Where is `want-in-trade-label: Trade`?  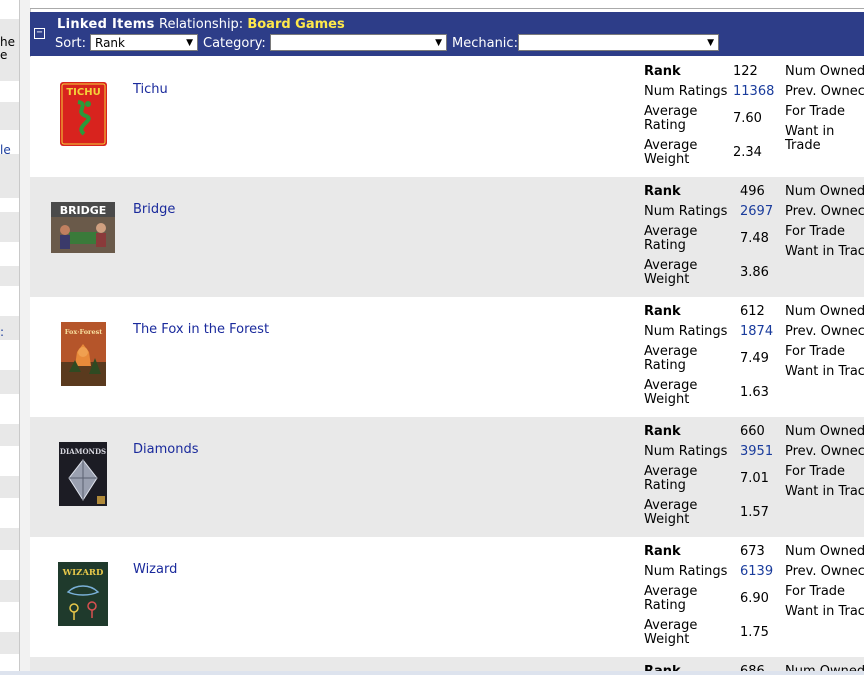 want-in-trade-label: Trade is located at coordinates (803, 145).